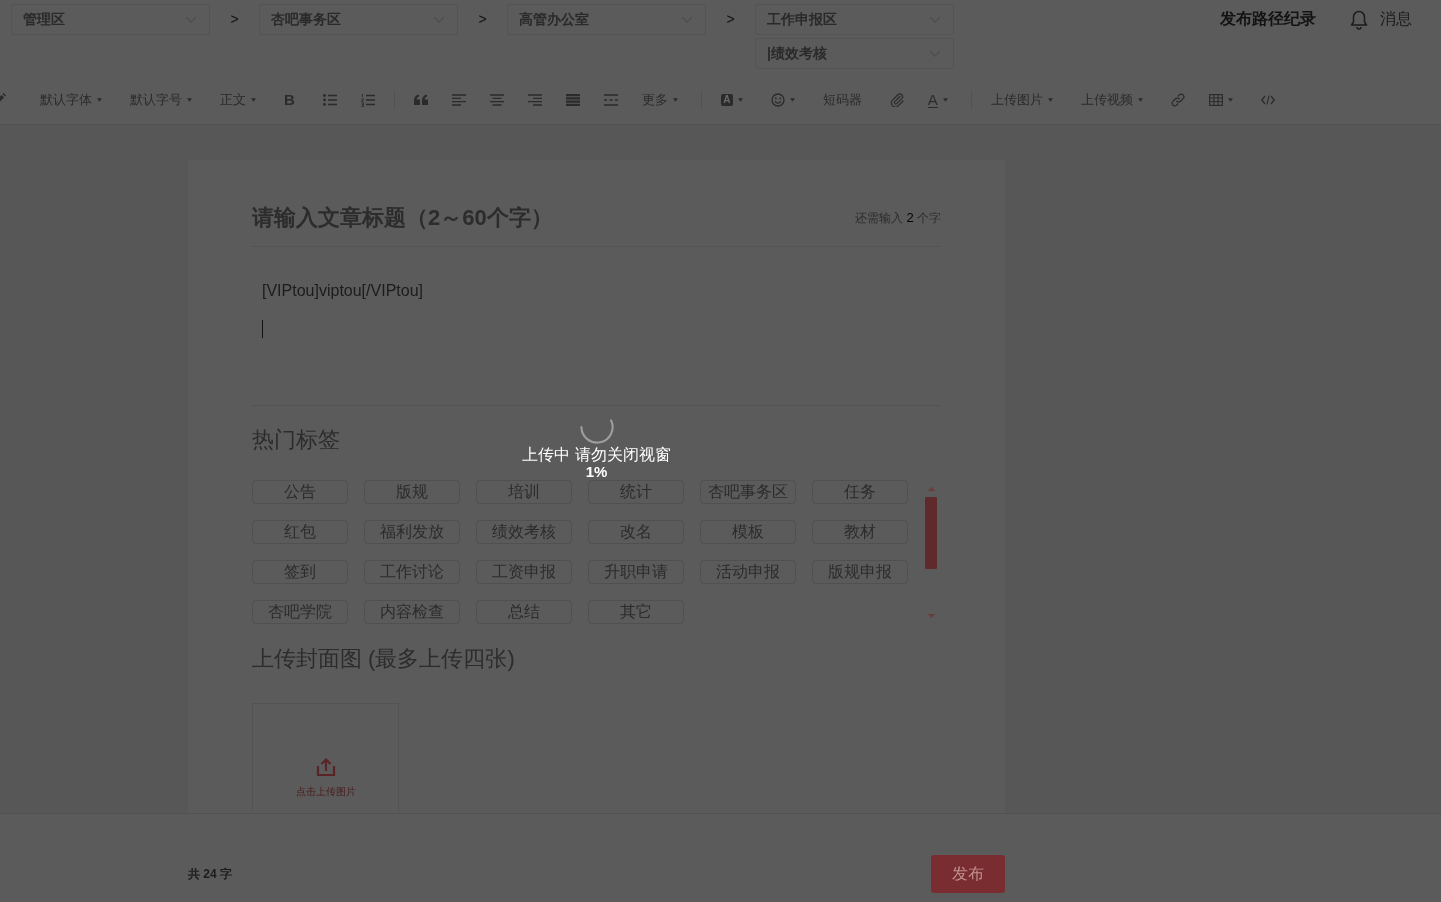 The width and height of the screenshot is (1441, 902). Describe the element at coordinates (610, 99) in the screenshot. I see `horizontal-rule-icon` at that location.